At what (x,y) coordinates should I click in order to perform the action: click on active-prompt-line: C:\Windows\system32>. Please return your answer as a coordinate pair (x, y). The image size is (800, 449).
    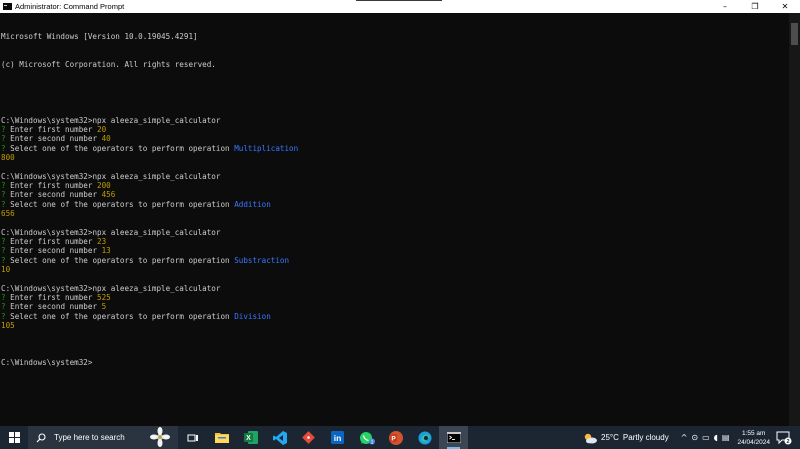
    Looking at the image, I should click on (395, 362).